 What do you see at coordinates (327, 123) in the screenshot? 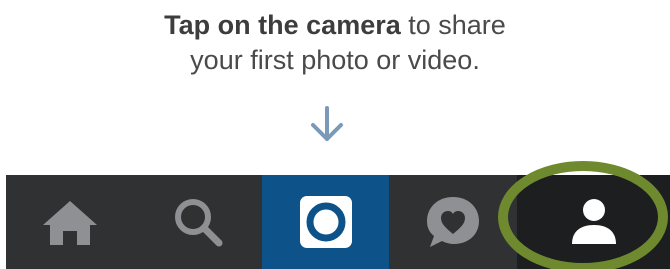
I see `arrow-down-icon` at bounding box center [327, 123].